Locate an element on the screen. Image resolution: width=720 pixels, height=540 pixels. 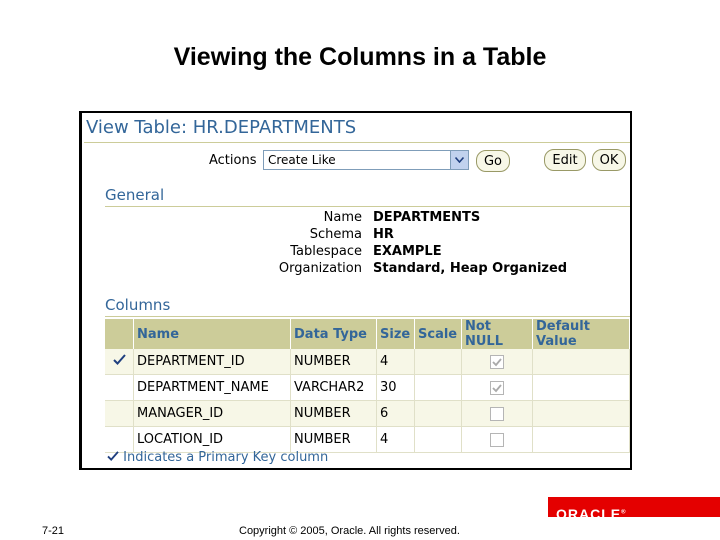
general-row-schema: Schema HR is located at coordinates (356, 235).